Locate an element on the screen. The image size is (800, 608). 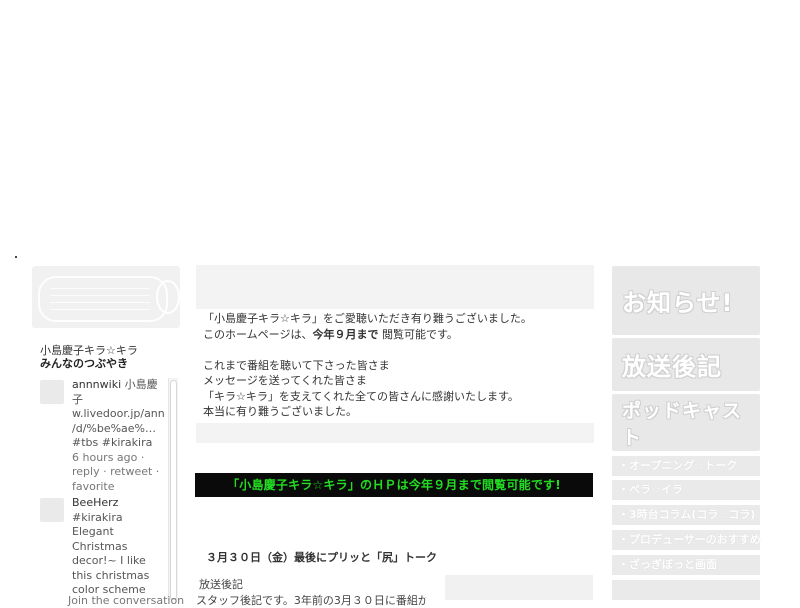
news-button: お知らせ! is located at coordinates (686, 300).